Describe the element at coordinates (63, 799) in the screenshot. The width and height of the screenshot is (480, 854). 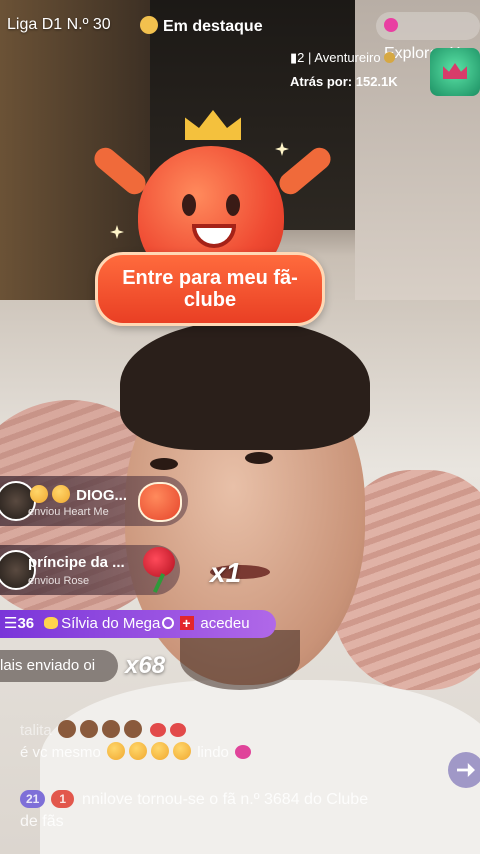
I see `fan-level-badge: 1` at that location.